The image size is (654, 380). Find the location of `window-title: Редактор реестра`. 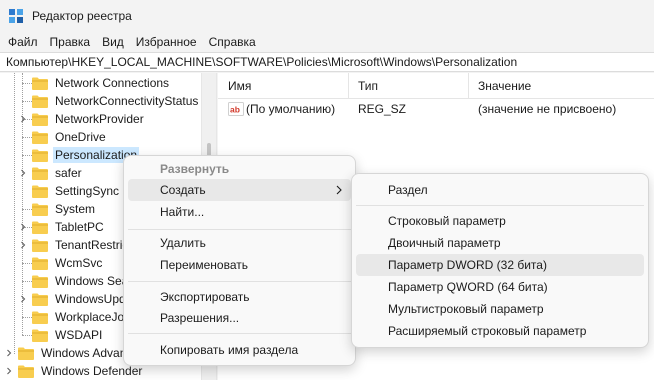

window-title: Редактор реестра is located at coordinates (82, 16).